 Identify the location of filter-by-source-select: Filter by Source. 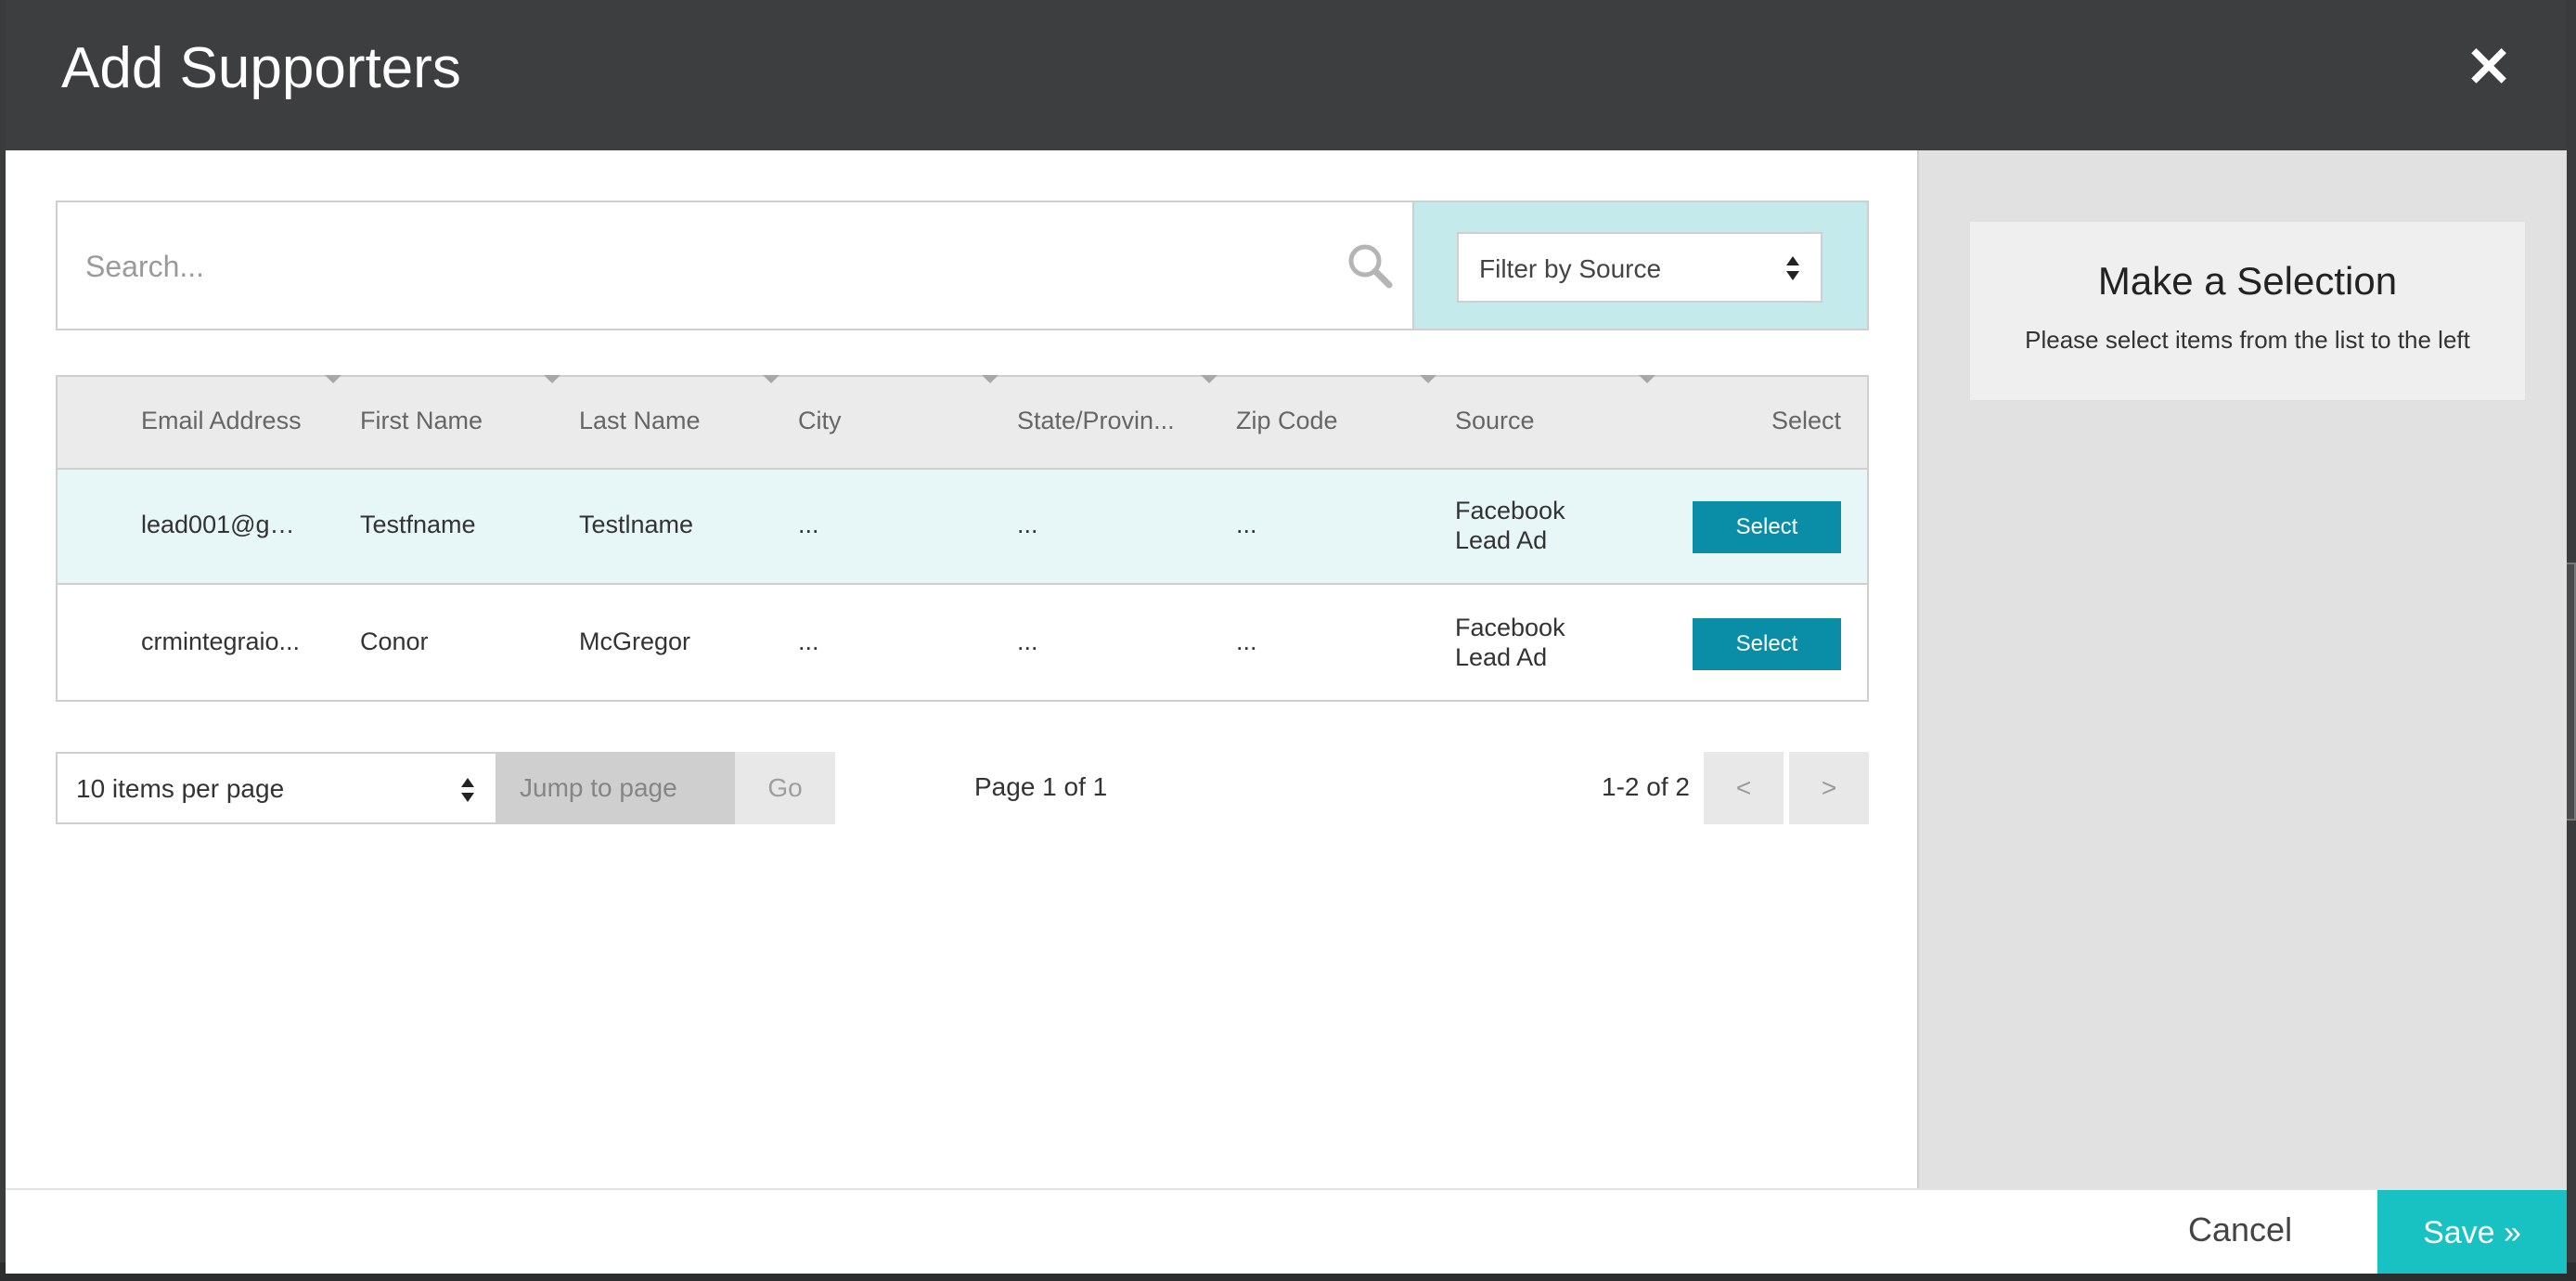
(1640, 267).